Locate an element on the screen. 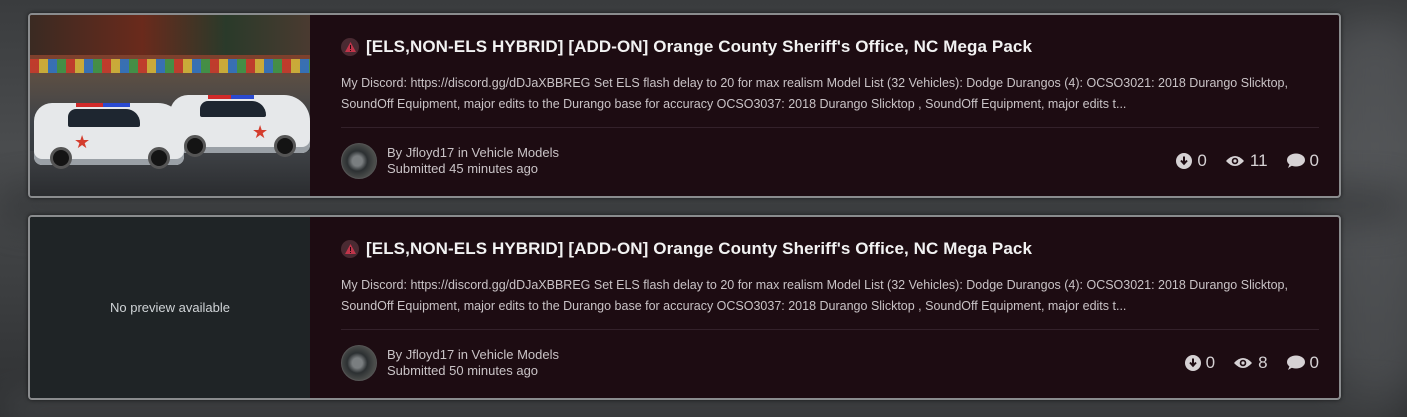 The height and width of the screenshot is (417, 1407). views-stat: 8 is located at coordinates (1250, 363).